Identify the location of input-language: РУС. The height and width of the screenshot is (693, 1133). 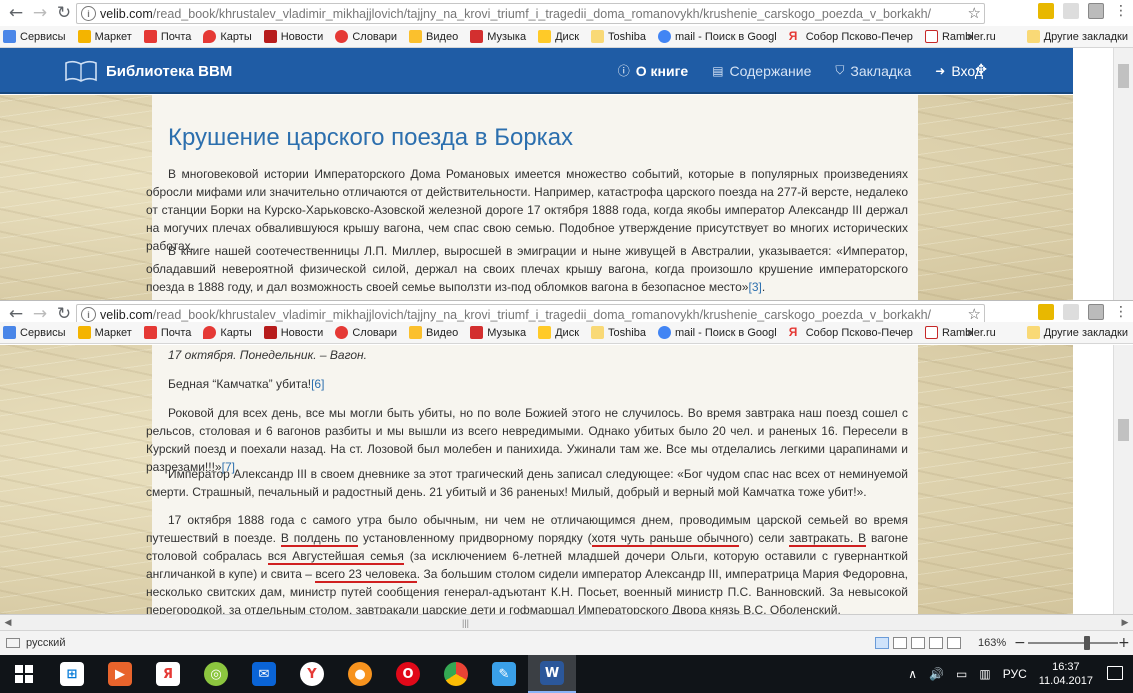
(1015, 674).